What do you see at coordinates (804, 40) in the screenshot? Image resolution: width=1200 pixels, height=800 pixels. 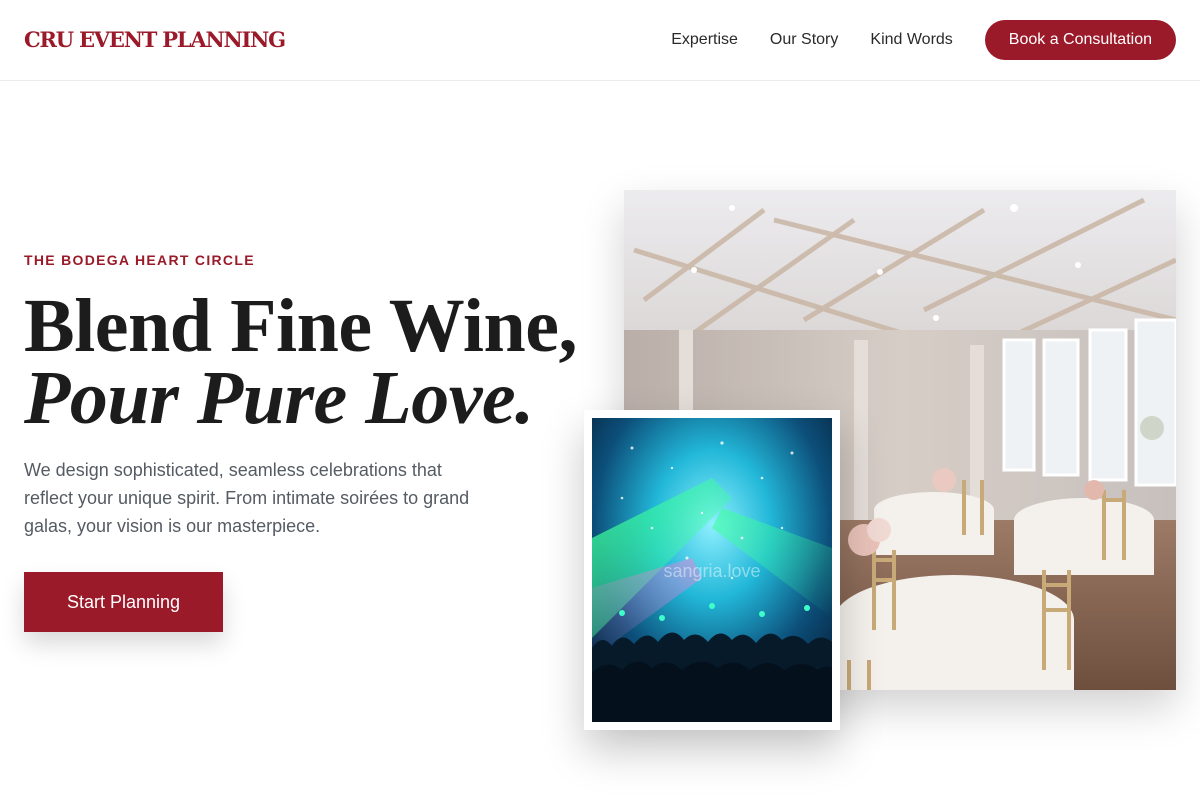 I see `nav-link-our-story: Our Story` at bounding box center [804, 40].